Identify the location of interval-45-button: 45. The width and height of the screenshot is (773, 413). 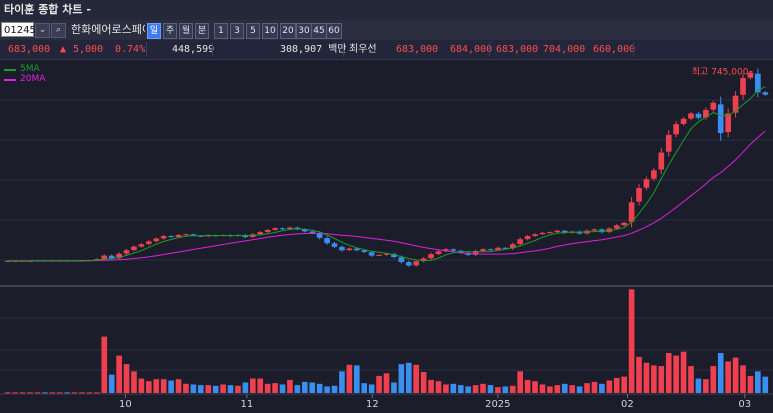
(319, 31).